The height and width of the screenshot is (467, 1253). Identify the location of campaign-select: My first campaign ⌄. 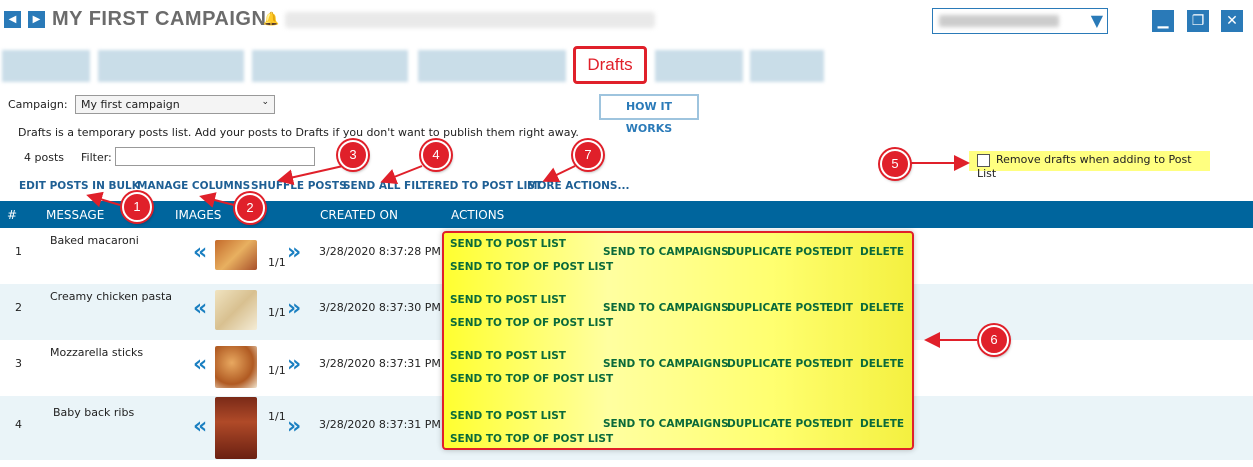
(175, 104).